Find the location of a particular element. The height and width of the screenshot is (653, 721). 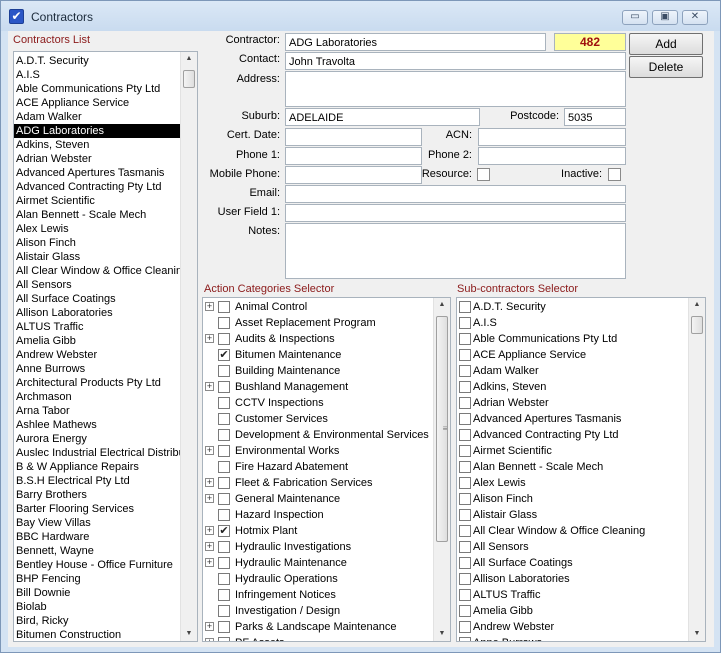

subcontractor-row: Alistair Glass is located at coordinates (581, 515).